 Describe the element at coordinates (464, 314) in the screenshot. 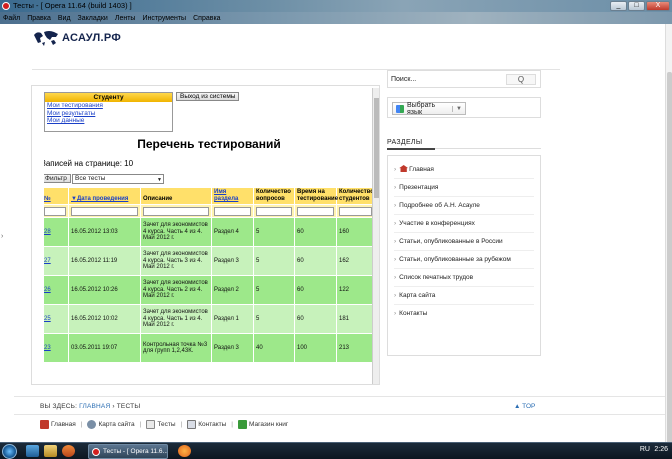

I see `nav-item-contacts: › Контакты` at that location.